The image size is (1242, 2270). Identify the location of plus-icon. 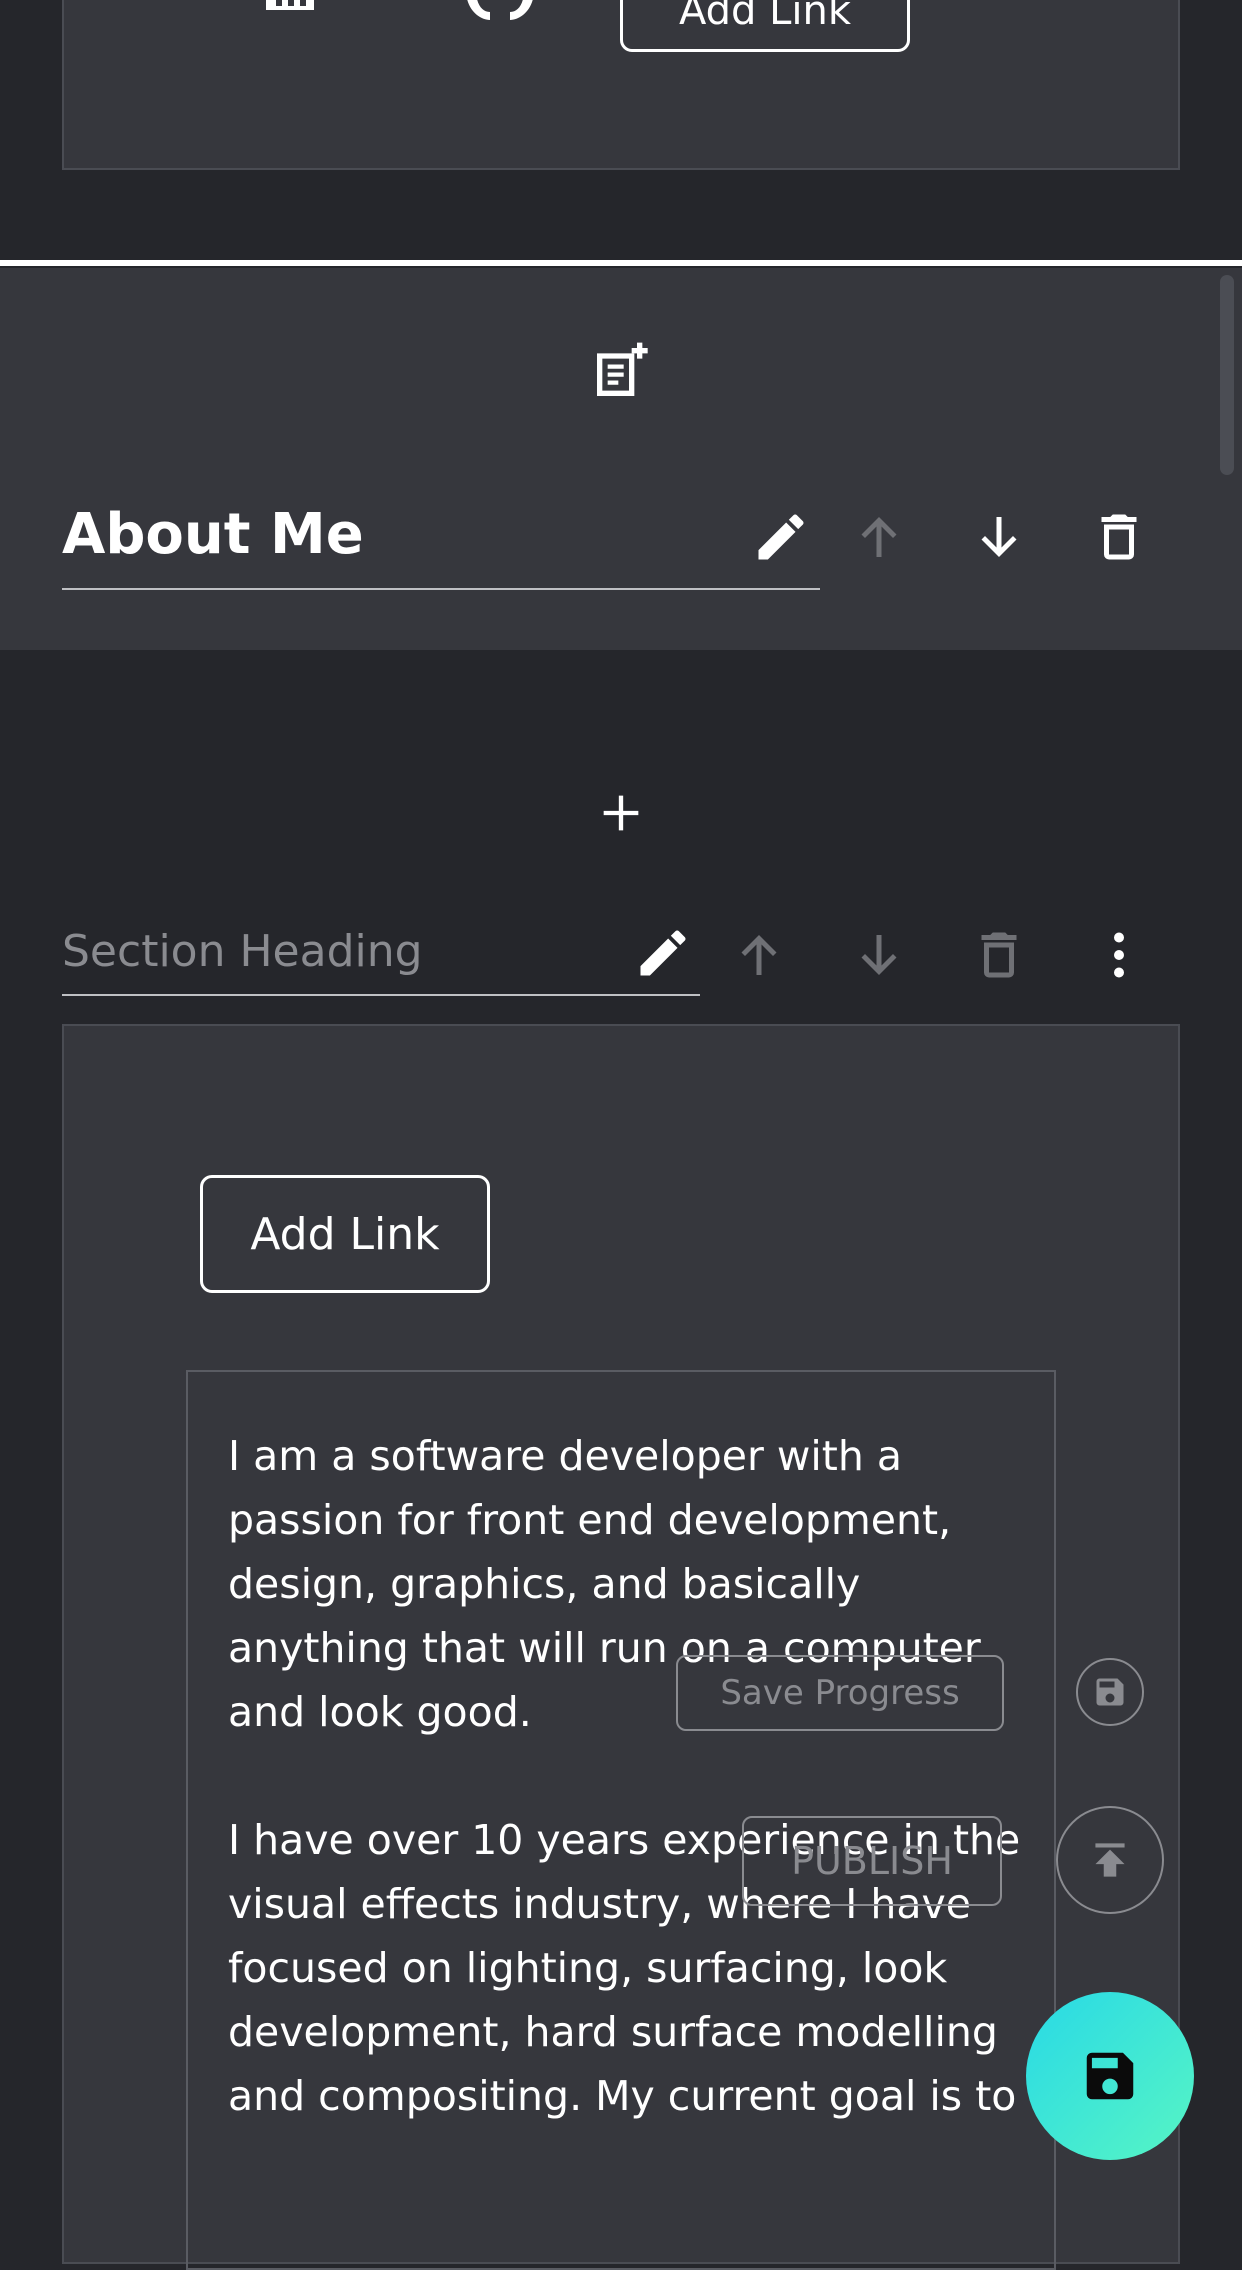
(621, 813).